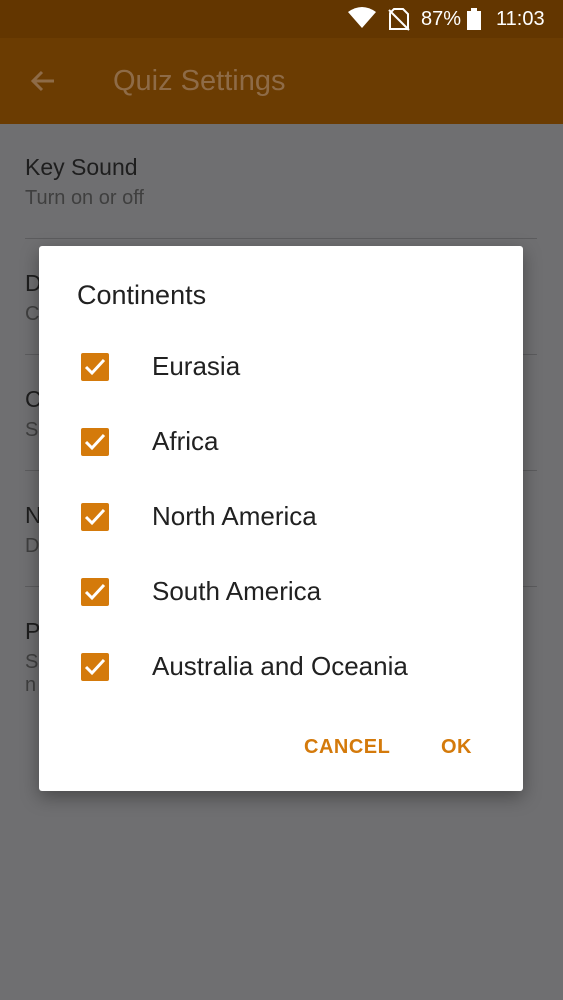 The width and height of the screenshot is (563, 1000). I want to click on option-label: South America, so click(237, 591).